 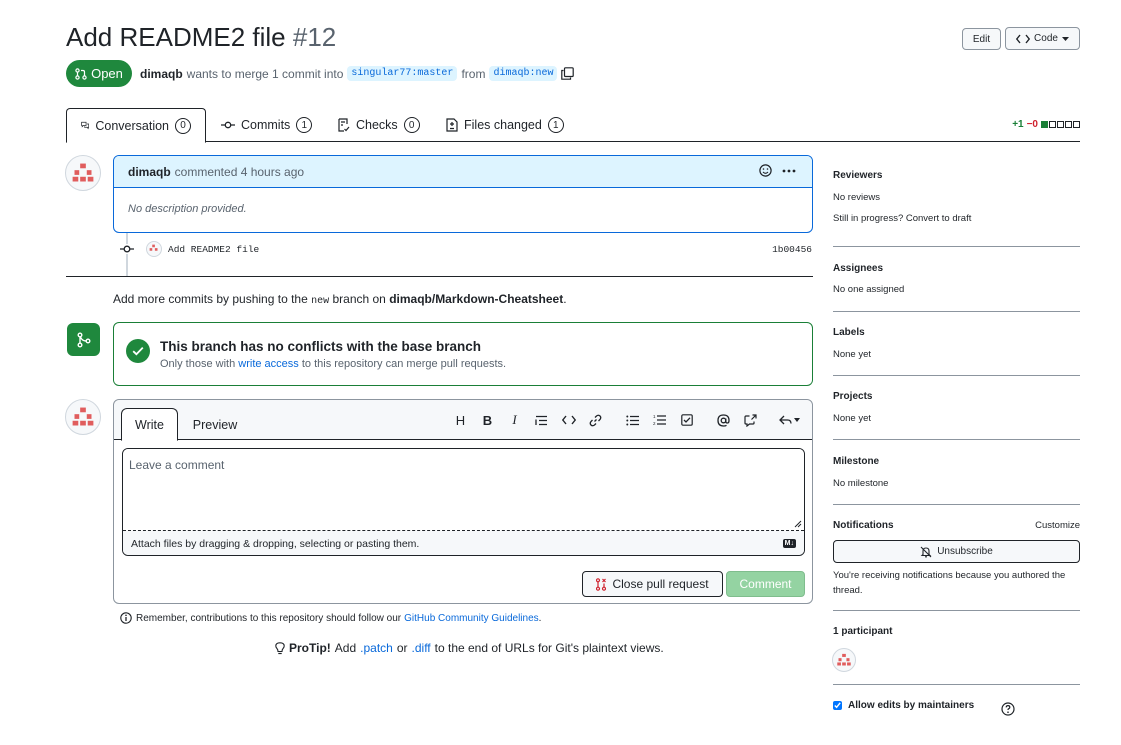 I want to click on pr-title-text: Add README2 file, so click(x=176, y=37).